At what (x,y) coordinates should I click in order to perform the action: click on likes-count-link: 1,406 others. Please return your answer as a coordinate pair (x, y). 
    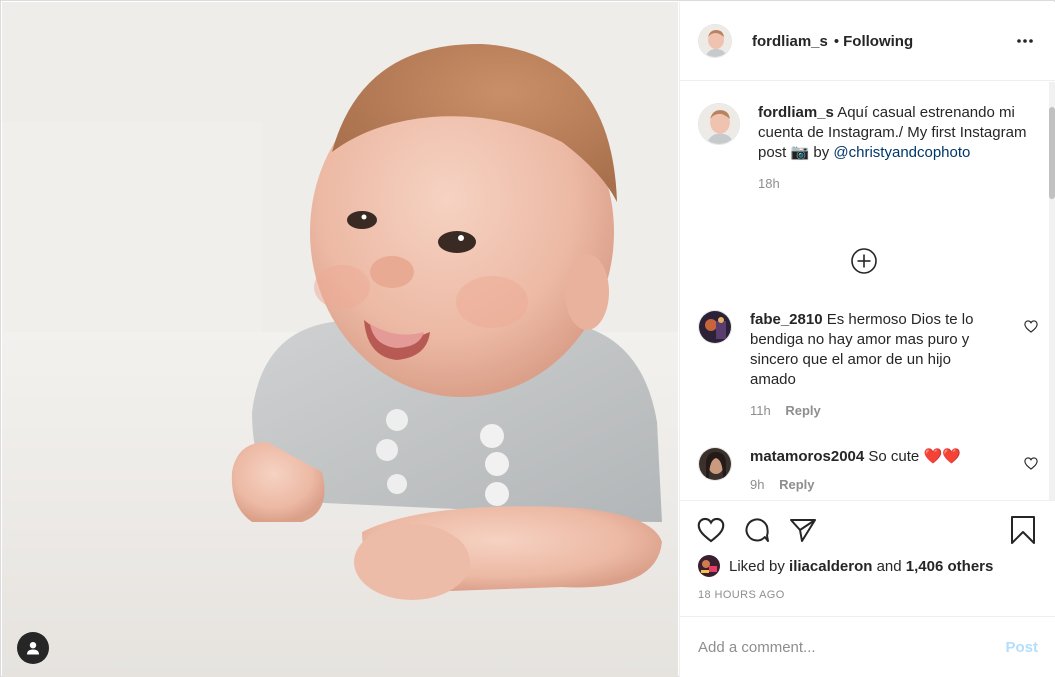
    Looking at the image, I should click on (950, 566).